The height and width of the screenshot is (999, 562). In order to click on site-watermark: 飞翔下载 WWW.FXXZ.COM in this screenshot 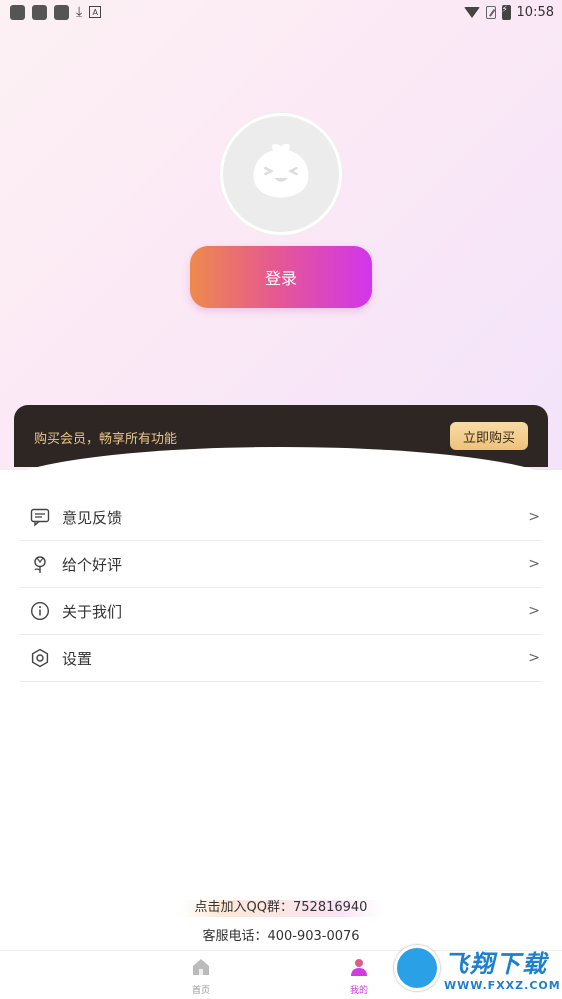, I will do `click(478, 968)`.